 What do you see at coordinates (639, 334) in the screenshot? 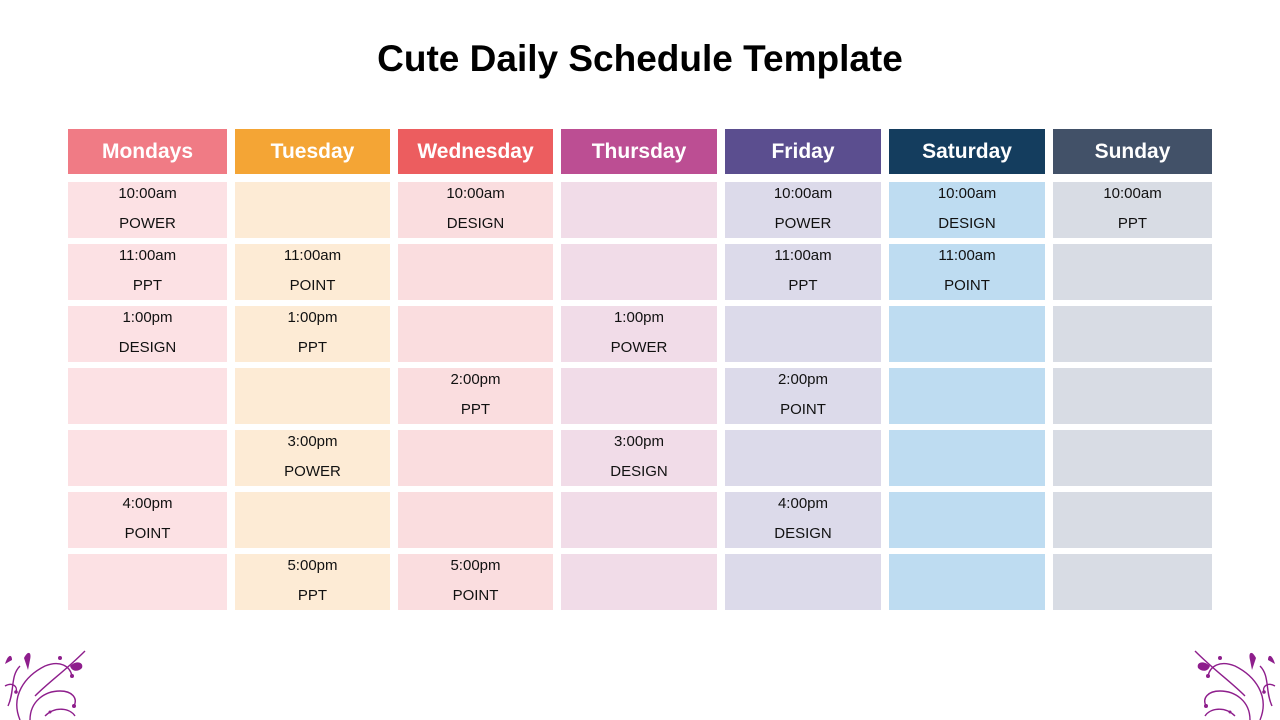
I see `schedule-cell: 1:00pm POWER` at bounding box center [639, 334].